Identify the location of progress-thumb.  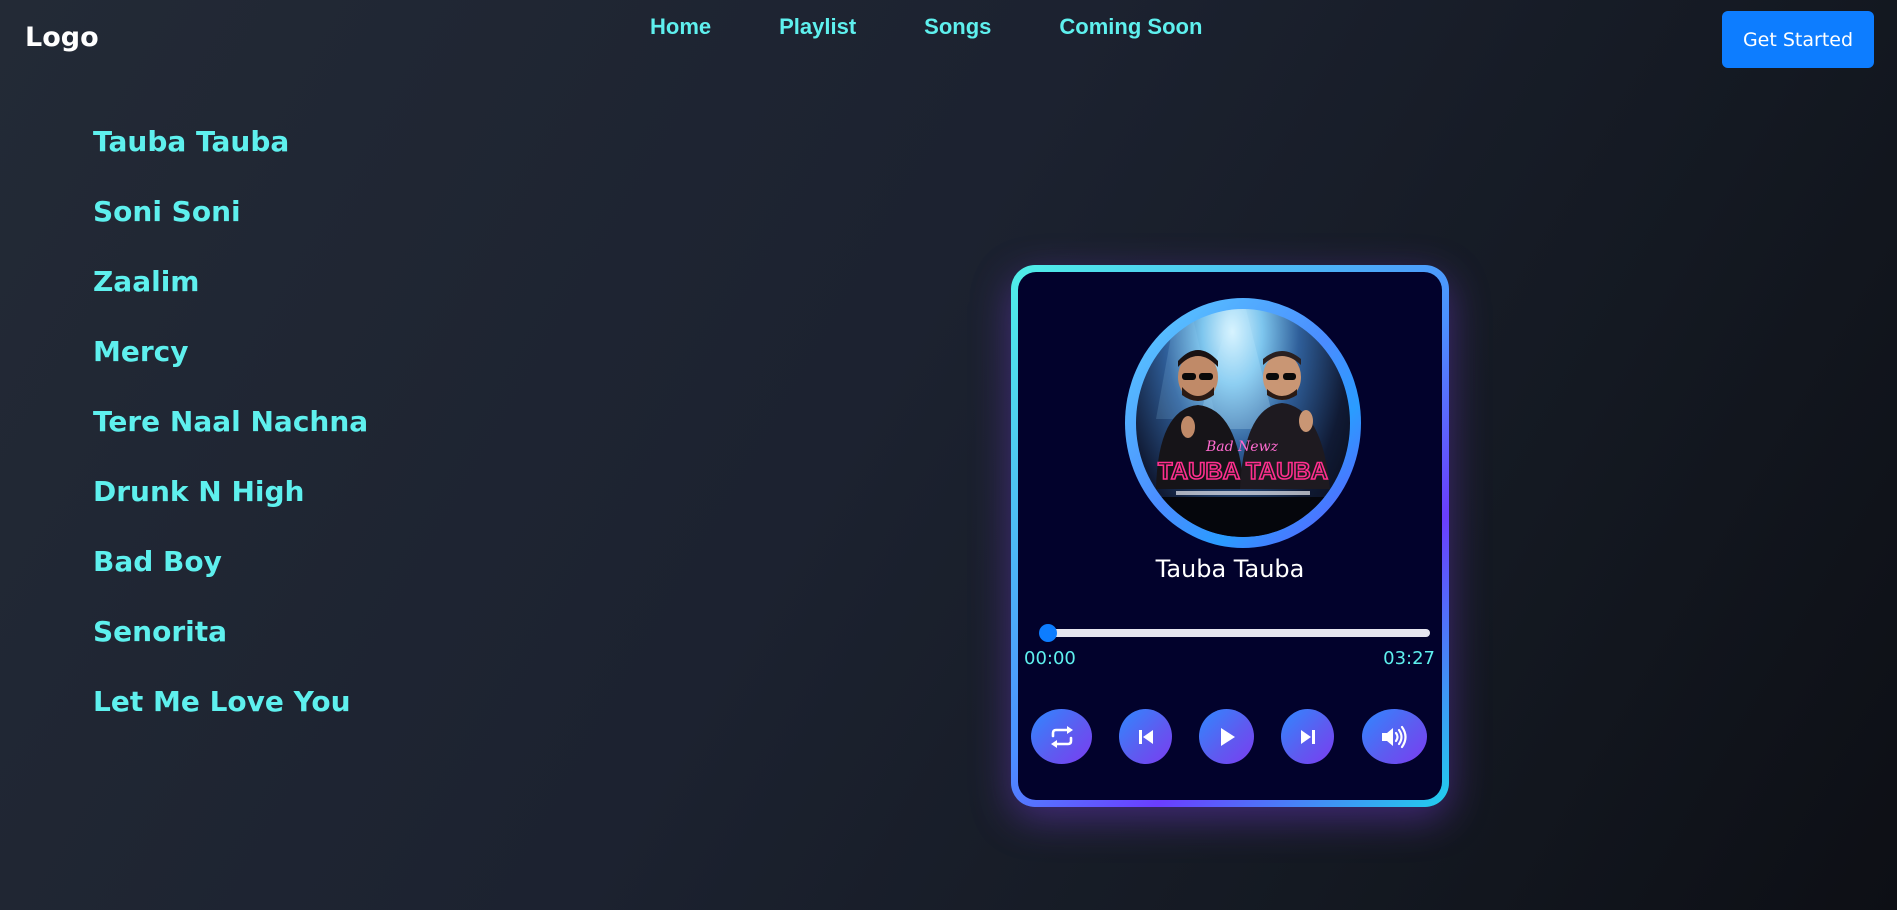
(1048, 633).